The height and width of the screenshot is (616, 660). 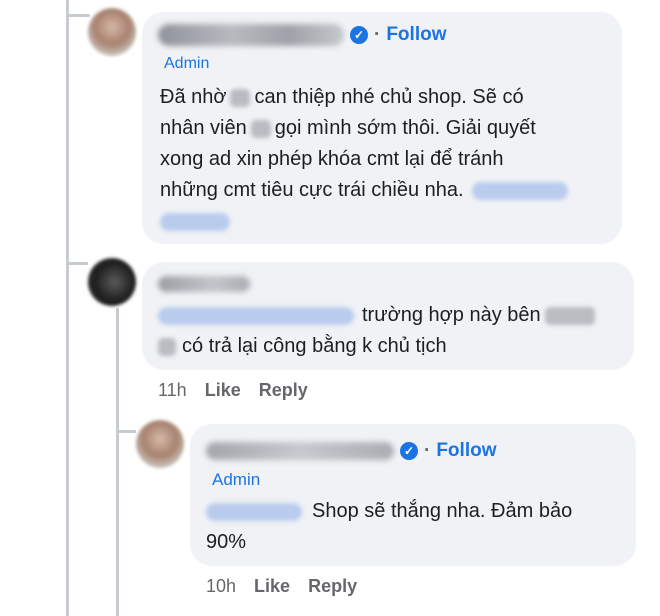 I want to click on text-segment: Shop sẽ thắng nha. Đảm bảo, so click(x=442, y=511).